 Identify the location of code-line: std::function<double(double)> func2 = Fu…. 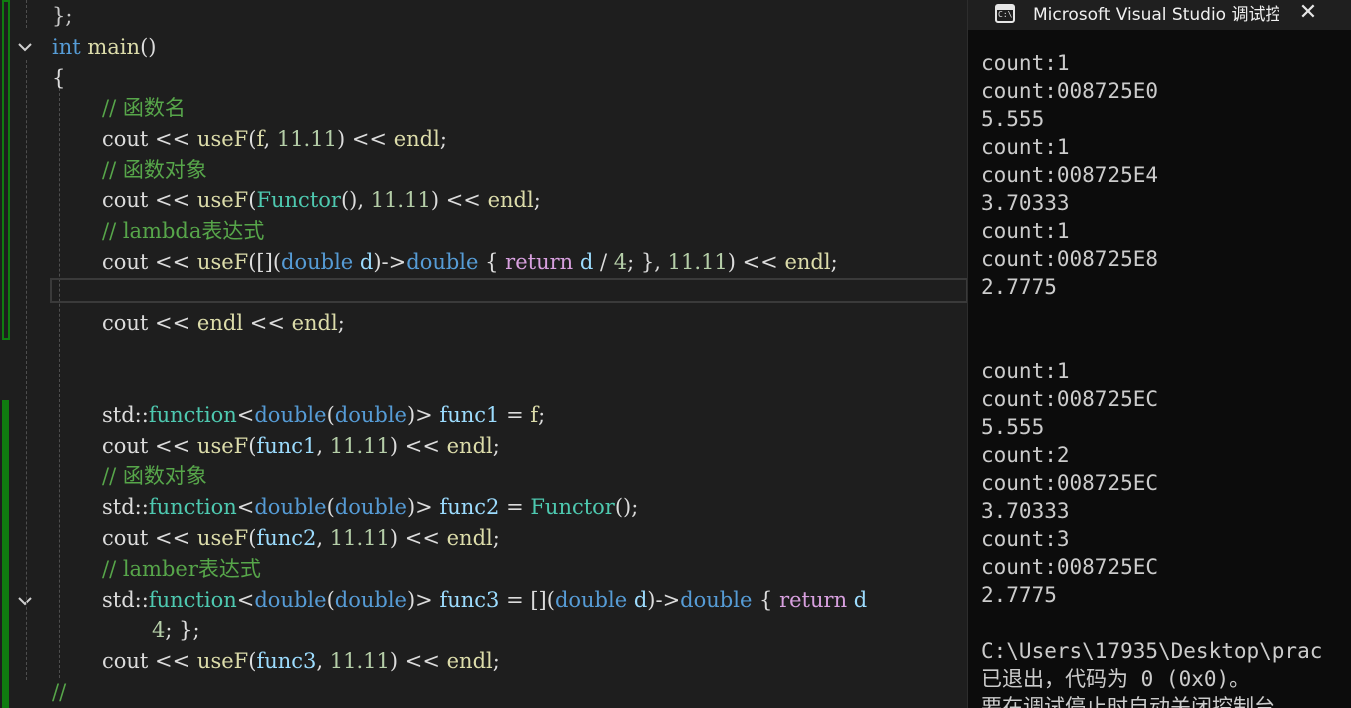
(370, 507).